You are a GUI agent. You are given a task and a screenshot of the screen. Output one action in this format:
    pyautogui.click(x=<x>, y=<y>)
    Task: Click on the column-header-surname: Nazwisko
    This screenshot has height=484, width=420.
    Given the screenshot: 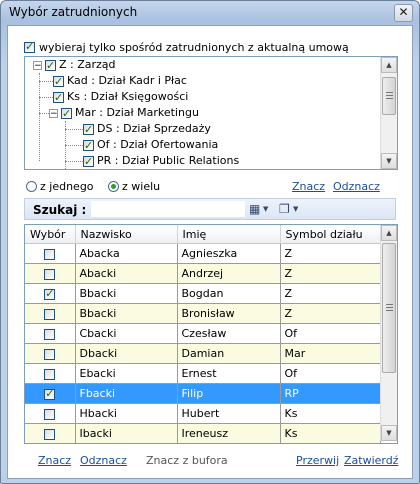 What is the action you would take?
    pyautogui.click(x=126, y=234)
    